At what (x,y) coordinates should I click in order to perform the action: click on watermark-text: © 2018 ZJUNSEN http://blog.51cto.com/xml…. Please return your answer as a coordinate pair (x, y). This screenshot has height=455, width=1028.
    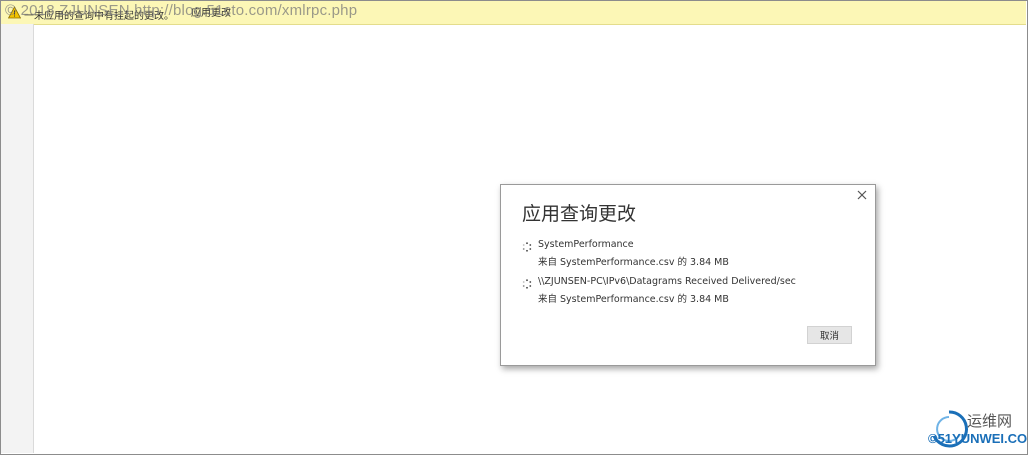
    Looking at the image, I should click on (181, 10).